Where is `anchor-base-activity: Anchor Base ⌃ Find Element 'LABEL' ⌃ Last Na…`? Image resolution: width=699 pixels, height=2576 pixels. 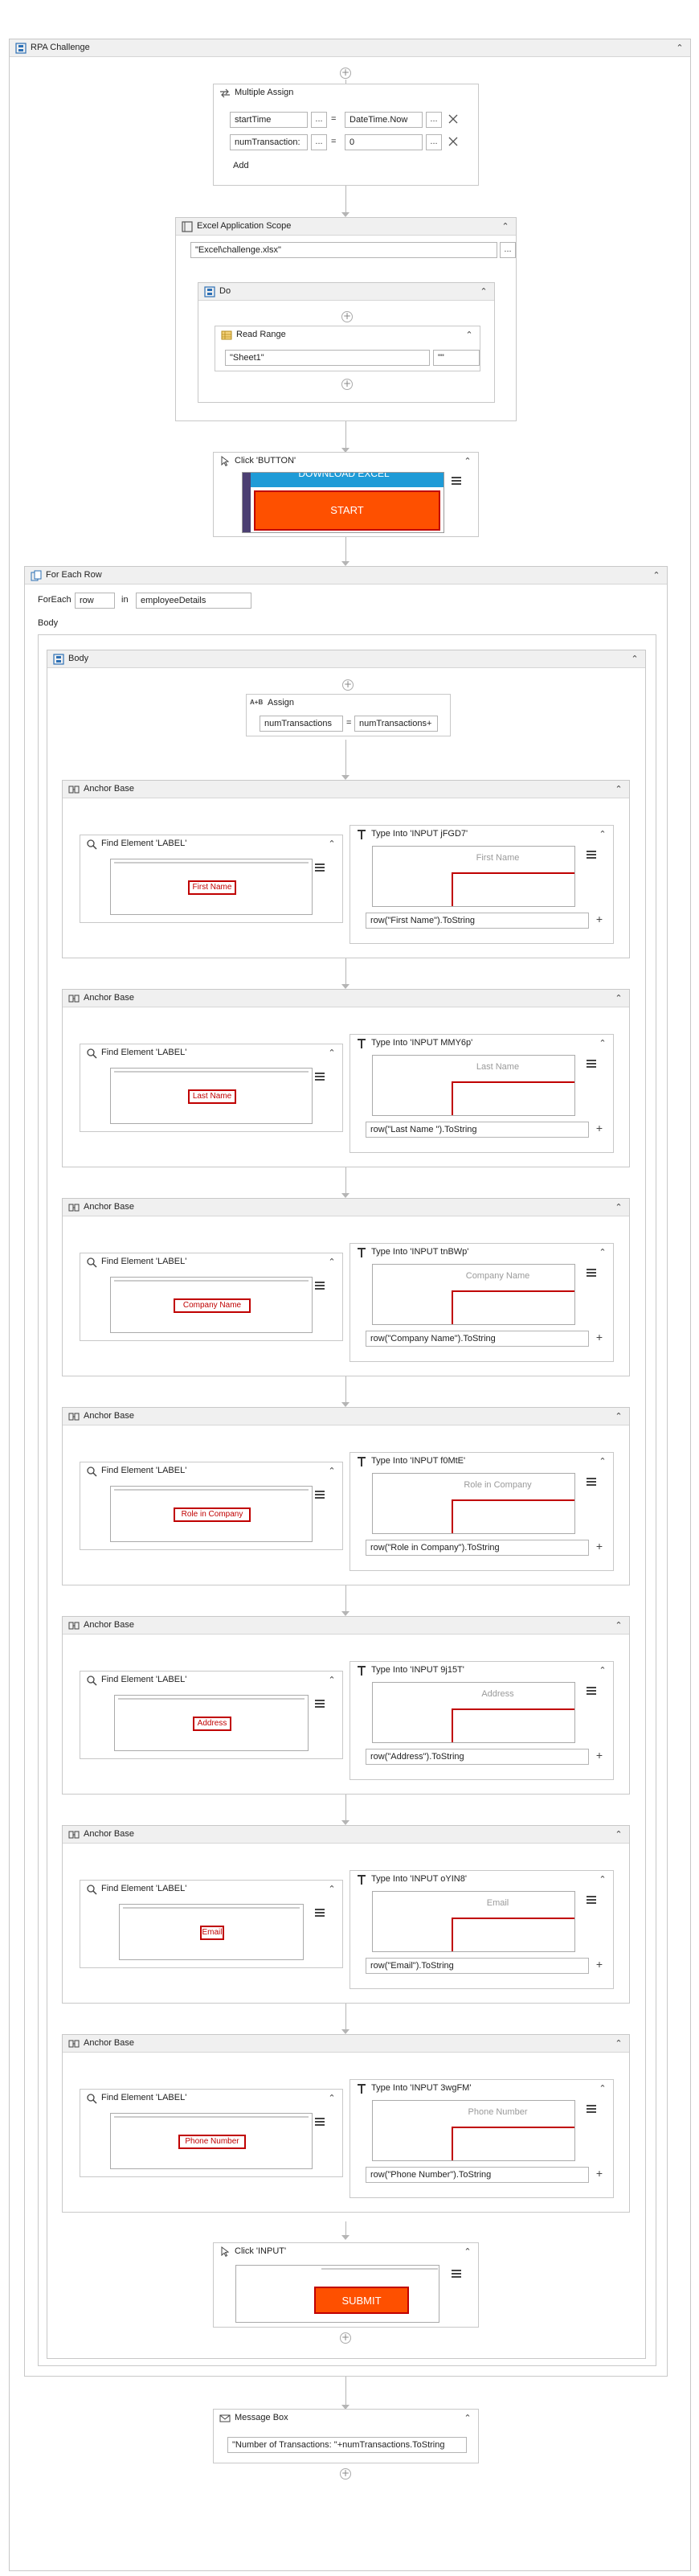 anchor-base-activity: Anchor Base ⌃ Find Element 'LABEL' ⌃ Last Na… is located at coordinates (346, 1078).